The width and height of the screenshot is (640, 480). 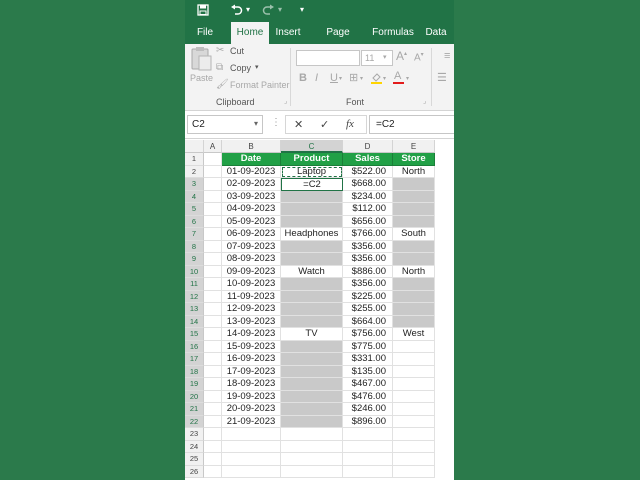 What do you see at coordinates (194, 284) in the screenshot?
I see `row-header-11: 11` at bounding box center [194, 284].